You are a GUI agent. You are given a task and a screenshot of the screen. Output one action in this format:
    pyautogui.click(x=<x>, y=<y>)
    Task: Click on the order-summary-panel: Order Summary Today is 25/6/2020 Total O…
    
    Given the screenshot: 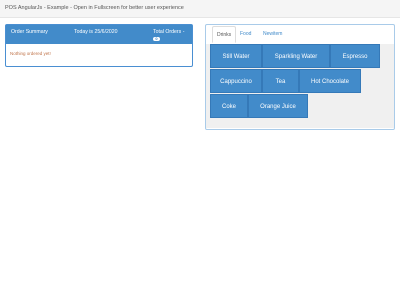 What is the action you would take?
    pyautogui.click(x=99, y=45)
    